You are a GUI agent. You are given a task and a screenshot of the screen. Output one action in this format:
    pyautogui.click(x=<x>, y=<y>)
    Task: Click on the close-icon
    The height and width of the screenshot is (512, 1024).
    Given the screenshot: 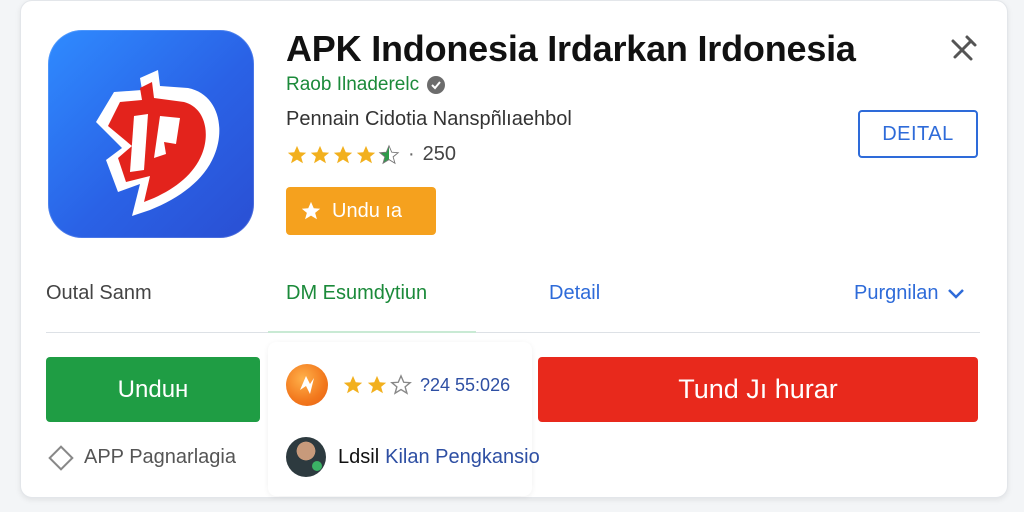 What is the action you would take?
    pyautogui.click(x=964, y=48)
    